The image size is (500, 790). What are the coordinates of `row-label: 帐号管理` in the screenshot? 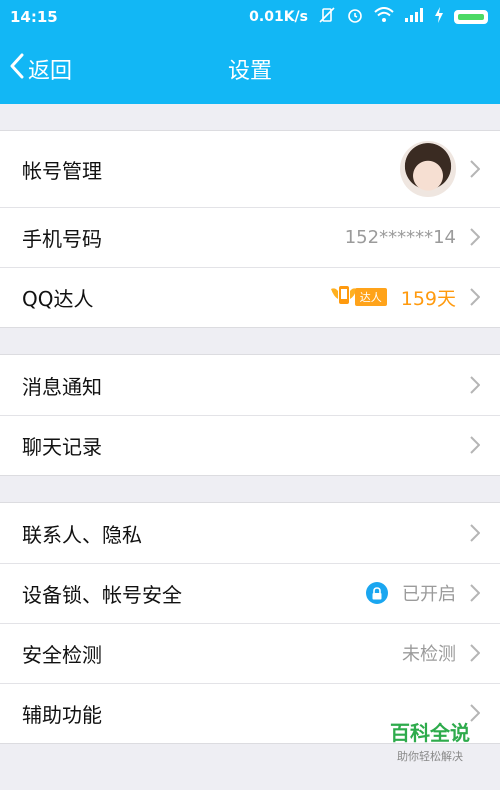 It's located at (62, 170).